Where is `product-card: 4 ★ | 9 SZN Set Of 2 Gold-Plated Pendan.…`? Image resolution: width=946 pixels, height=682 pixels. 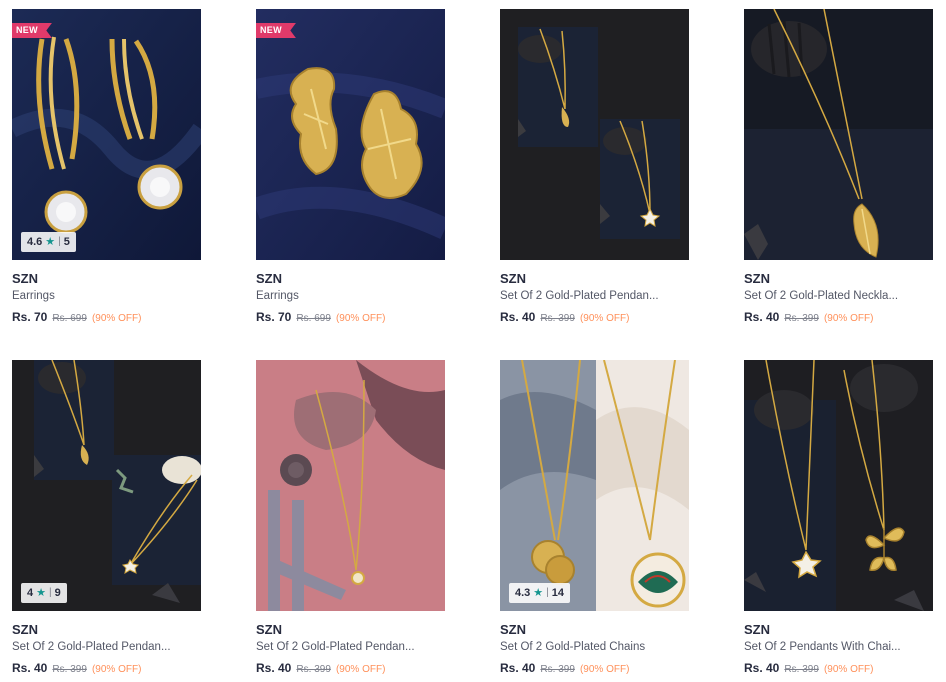 product-card: 4 ★ | 9 SZN Set Of 2 Gold-Plated Pendan.… is located at coordinates (107, 517).